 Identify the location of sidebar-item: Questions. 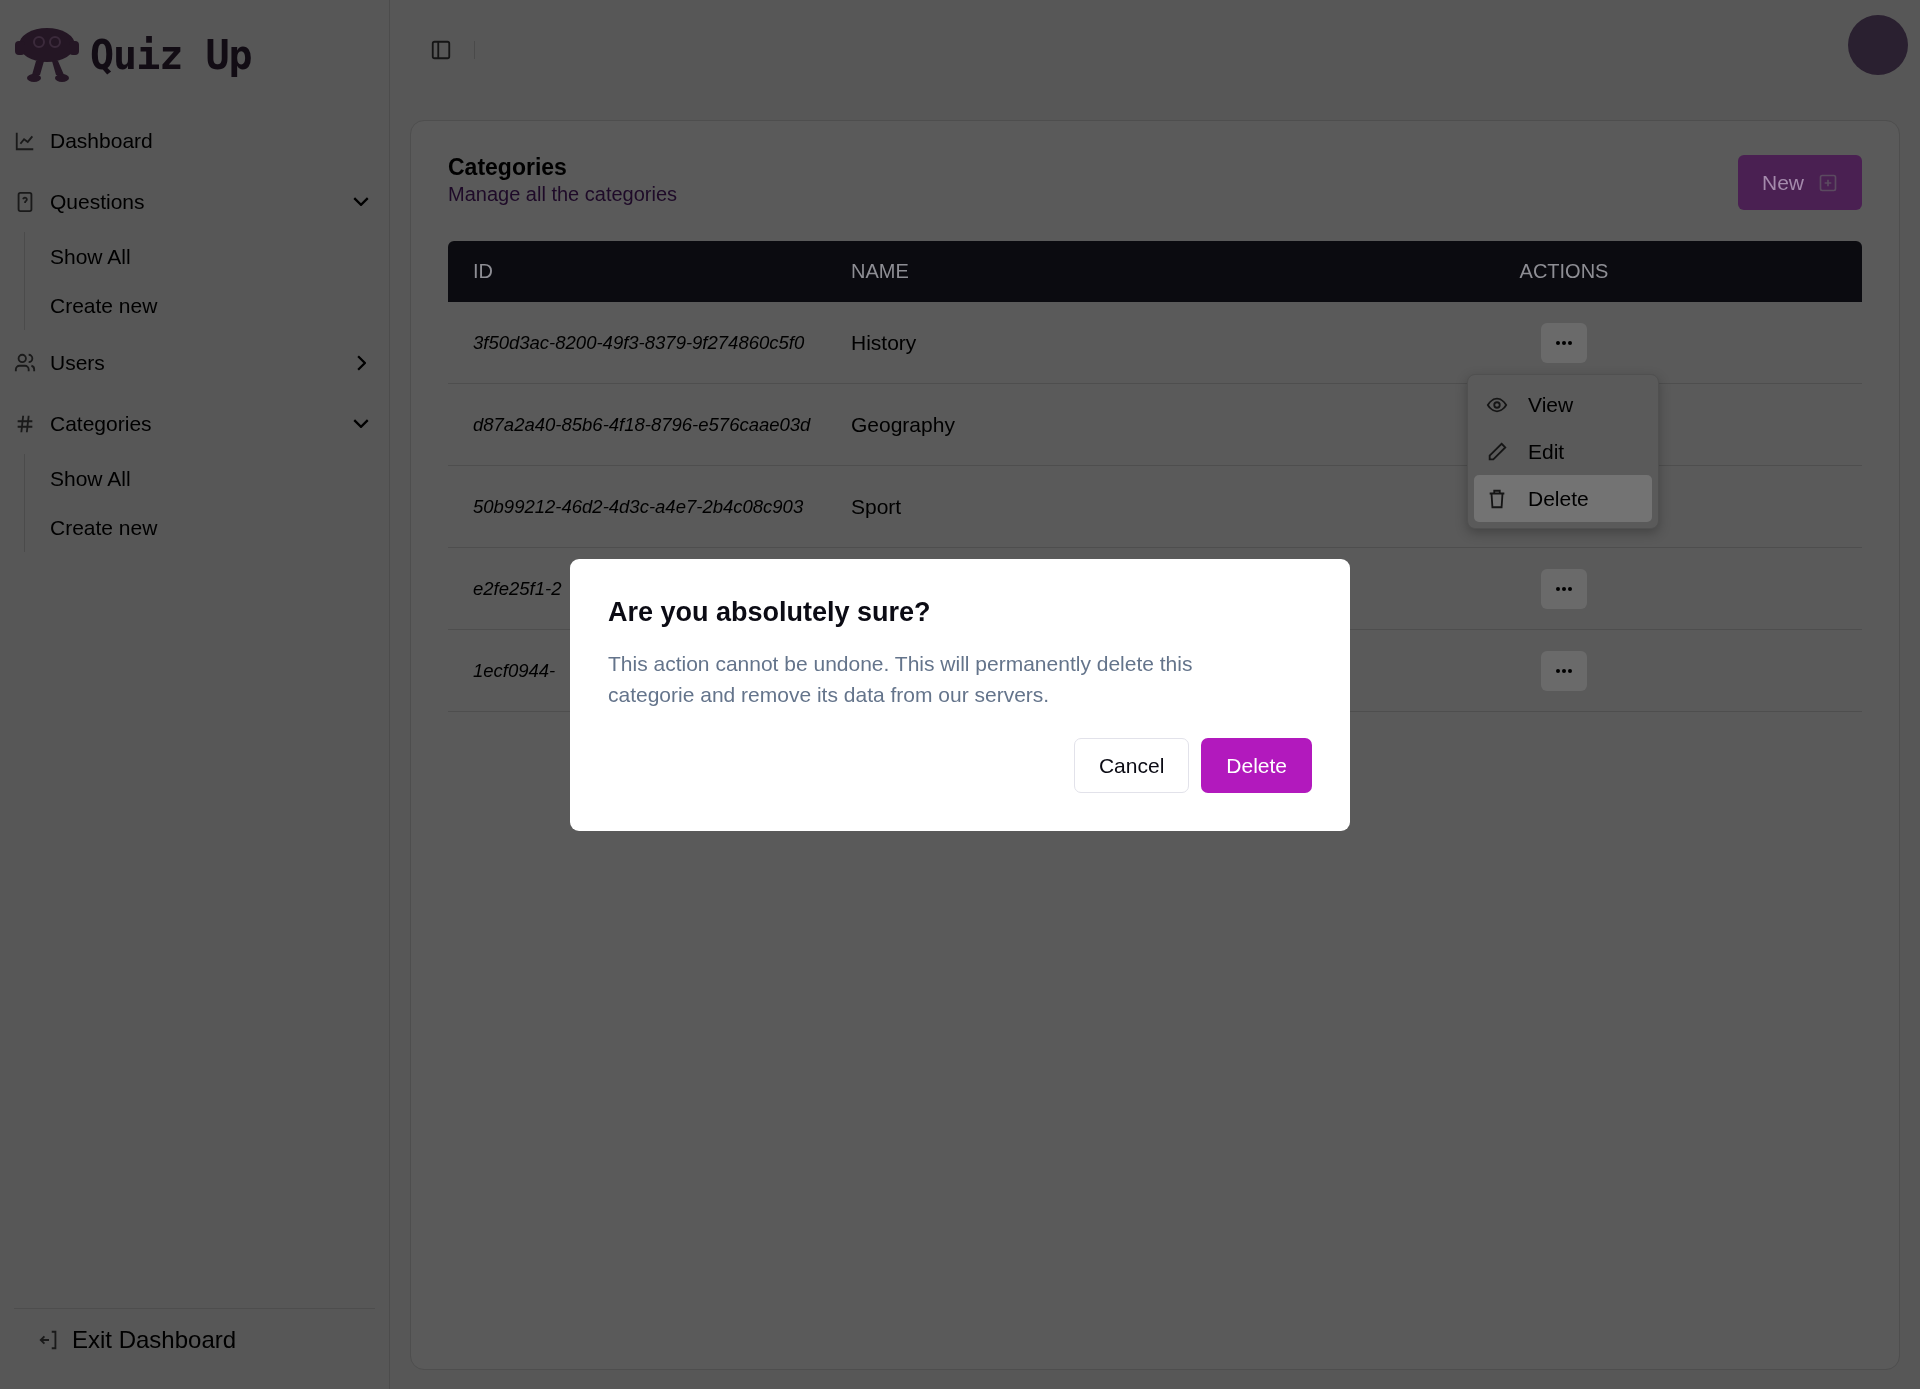
(195, 201).